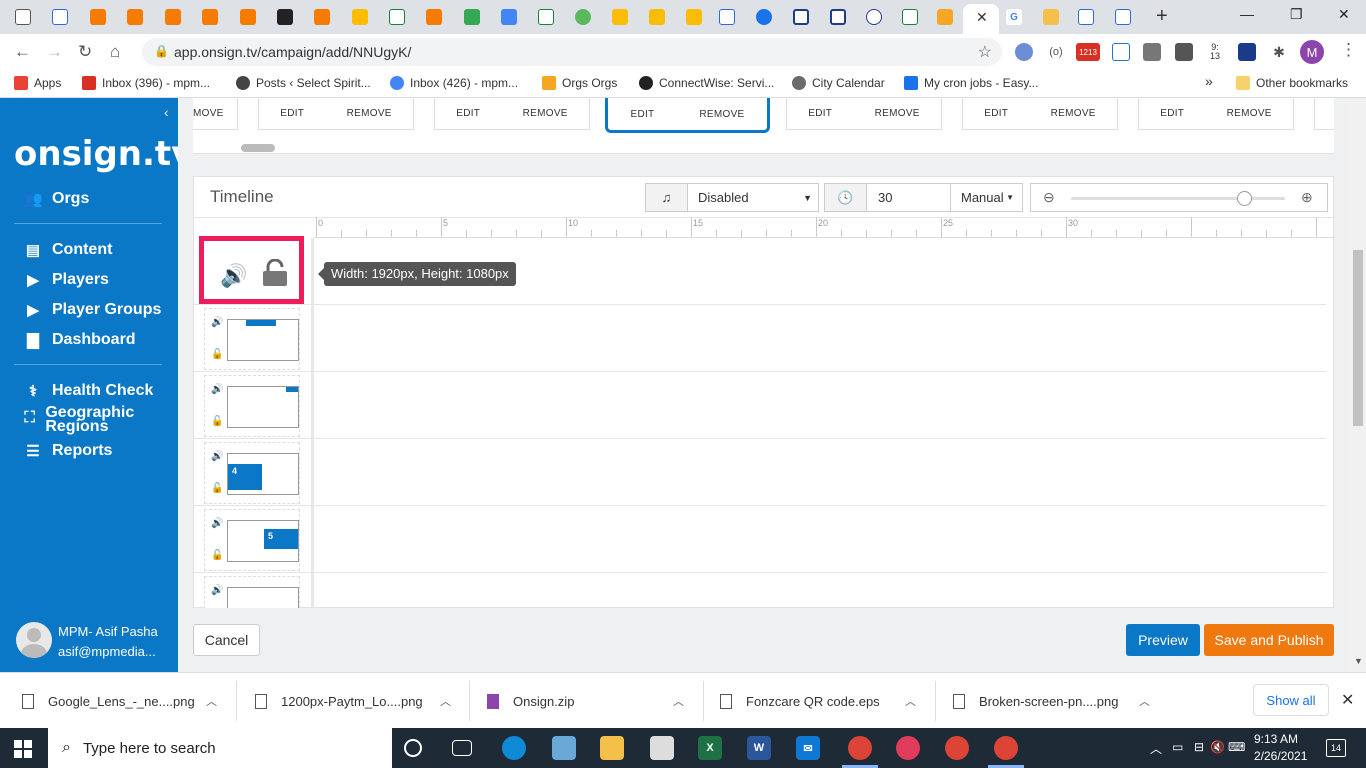 The height and width of the screenshot is (768, 1366). What do you see at coordinates (166, 112) in the screenshot?
I see `chevron-left-icon: ‹` at bounding box center [166, 112].